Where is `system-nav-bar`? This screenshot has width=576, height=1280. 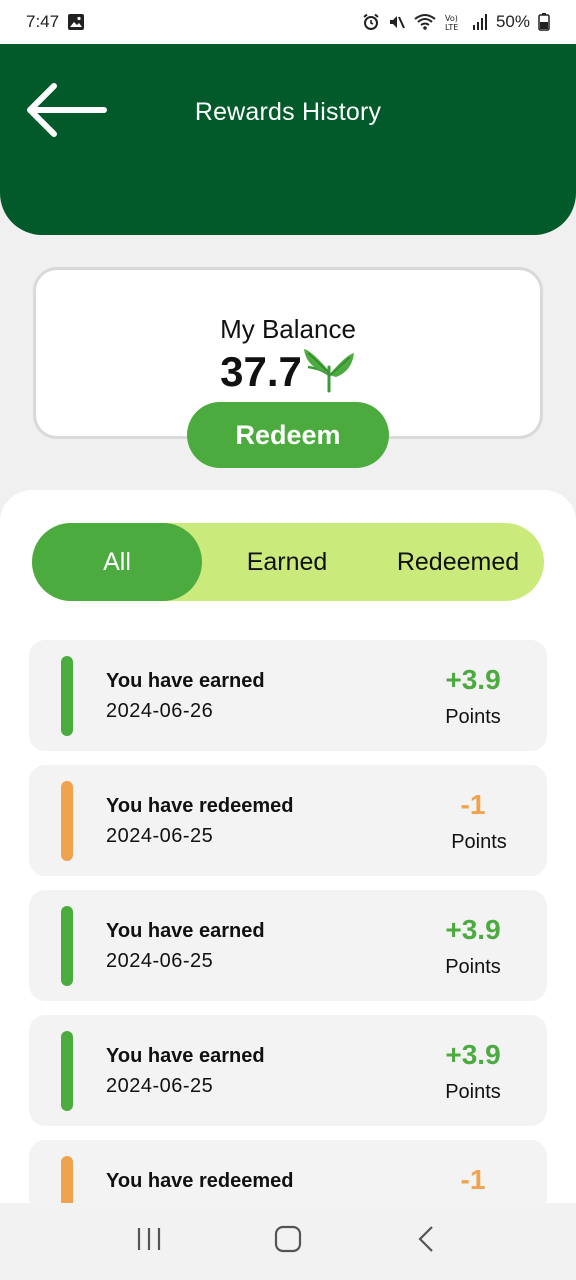 system-nav-bar is located at coordinates (288, 1241).